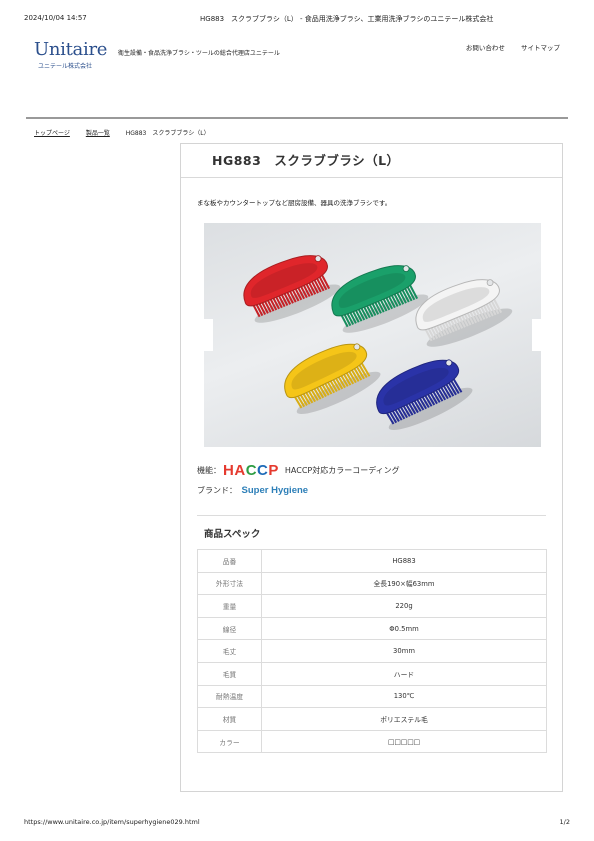 Image resolution: width=594 pixels, height=841 pixels. I want to click on haccp-letter: A, so click(240, 470).